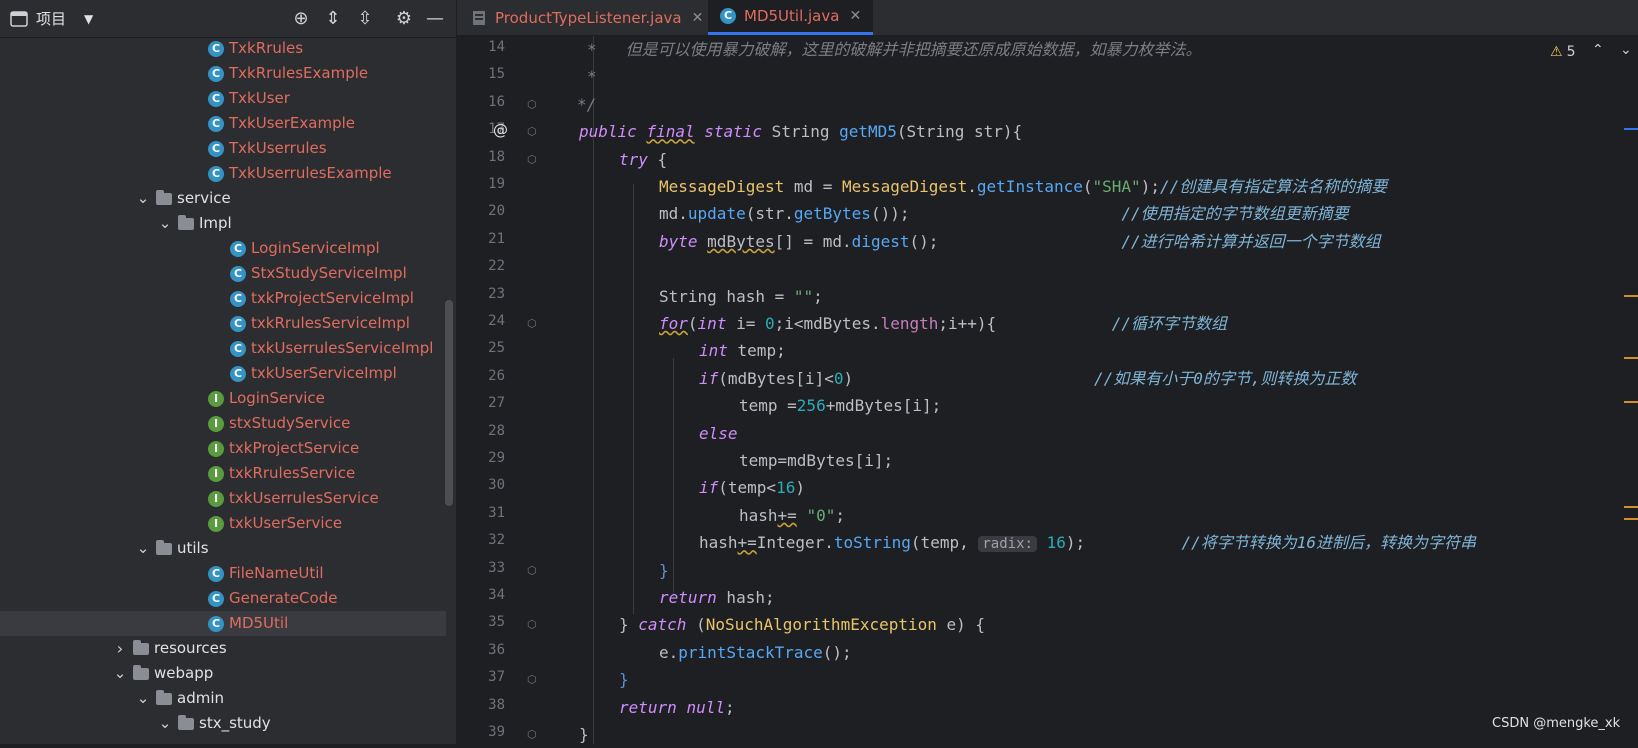  I want to click on comment: //创建具有指定算法名称的摘要, so click(1273, 186).